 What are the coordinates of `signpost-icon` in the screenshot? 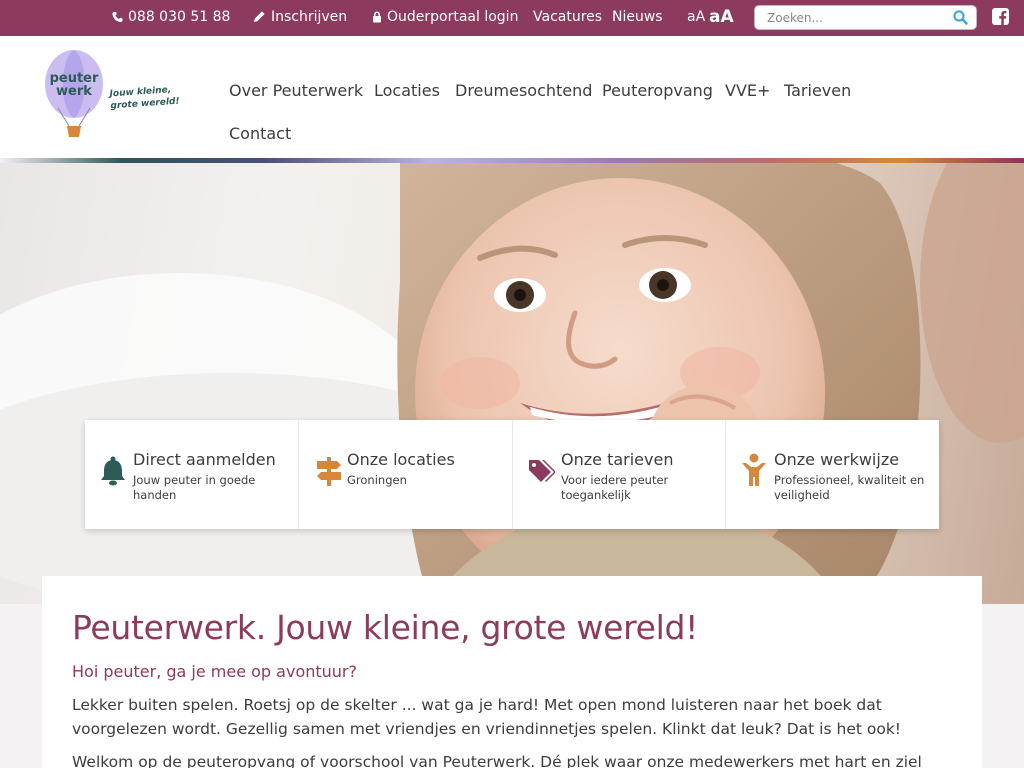 It's located at (329, 473).